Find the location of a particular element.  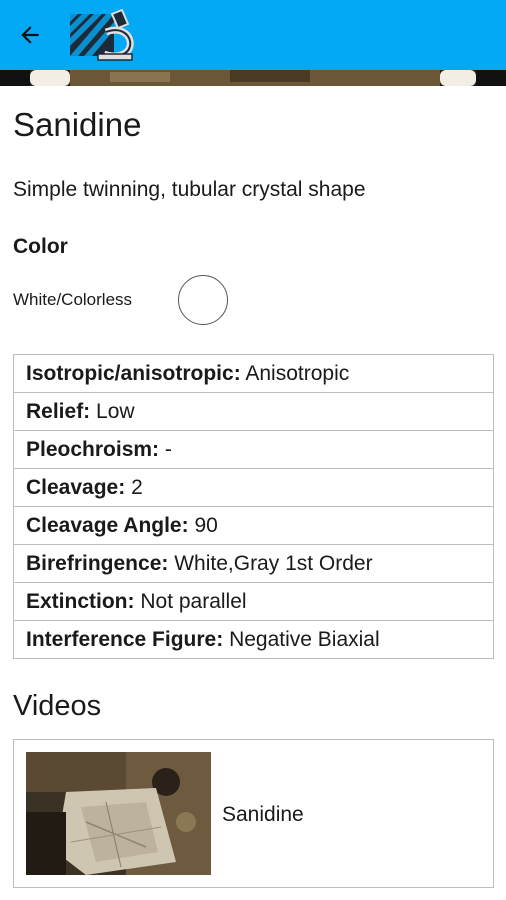

color-swatch is located at coordinates (203, 300).